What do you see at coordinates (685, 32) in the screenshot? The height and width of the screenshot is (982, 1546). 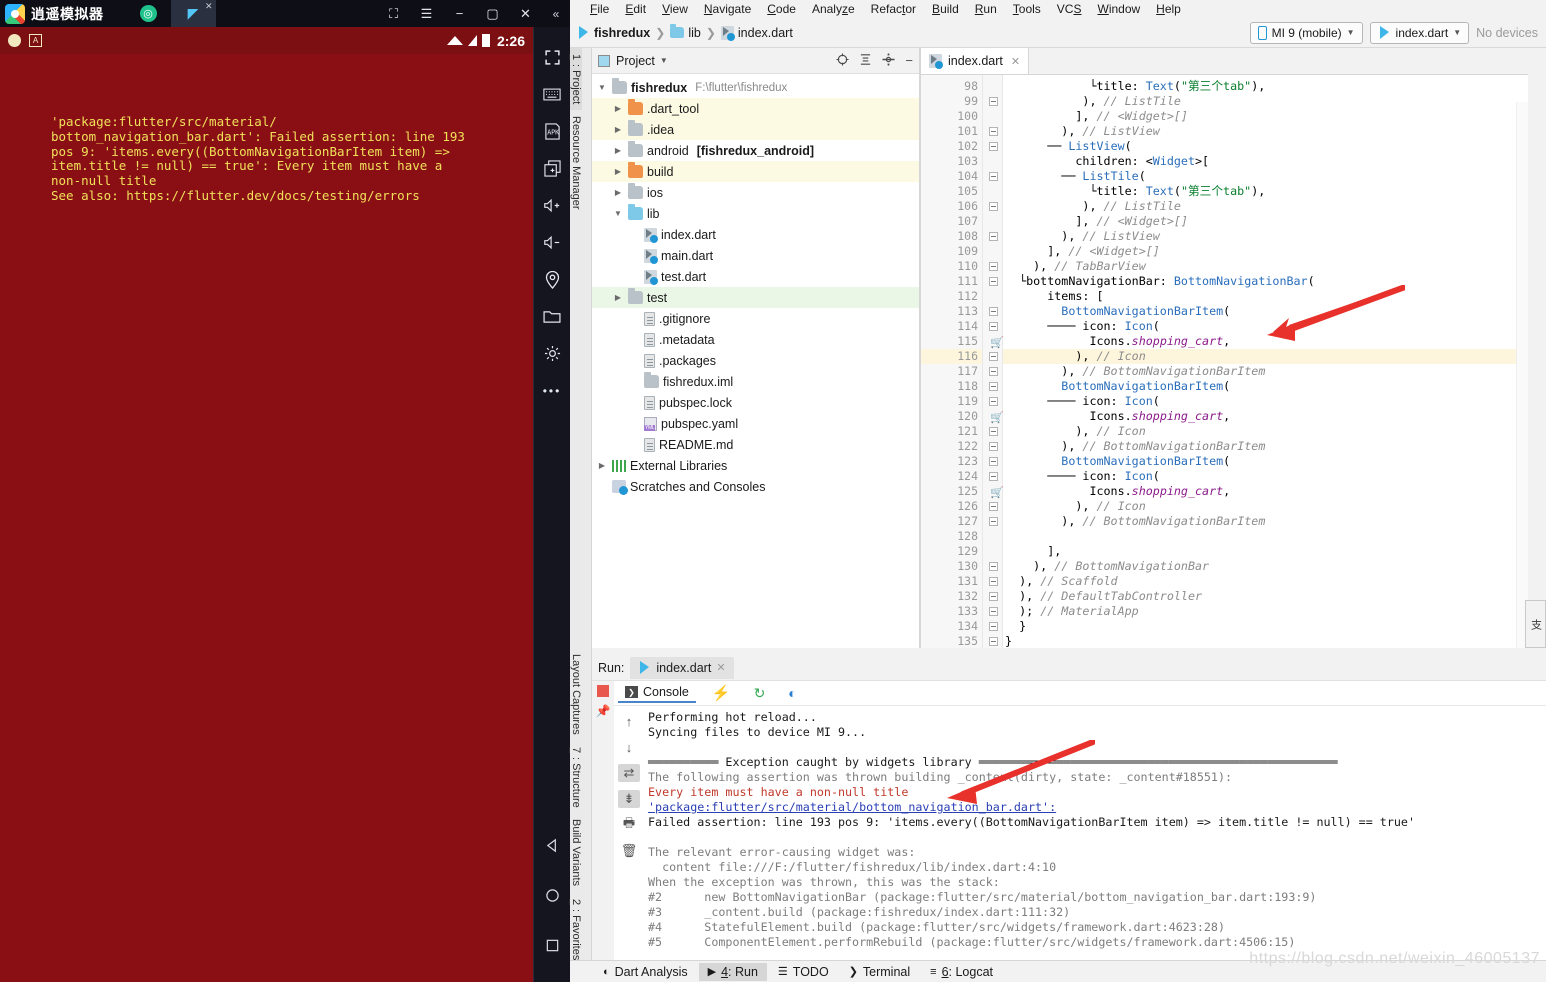 I see `breadcrumb-folder: lib` at bounding box center [685, 32].